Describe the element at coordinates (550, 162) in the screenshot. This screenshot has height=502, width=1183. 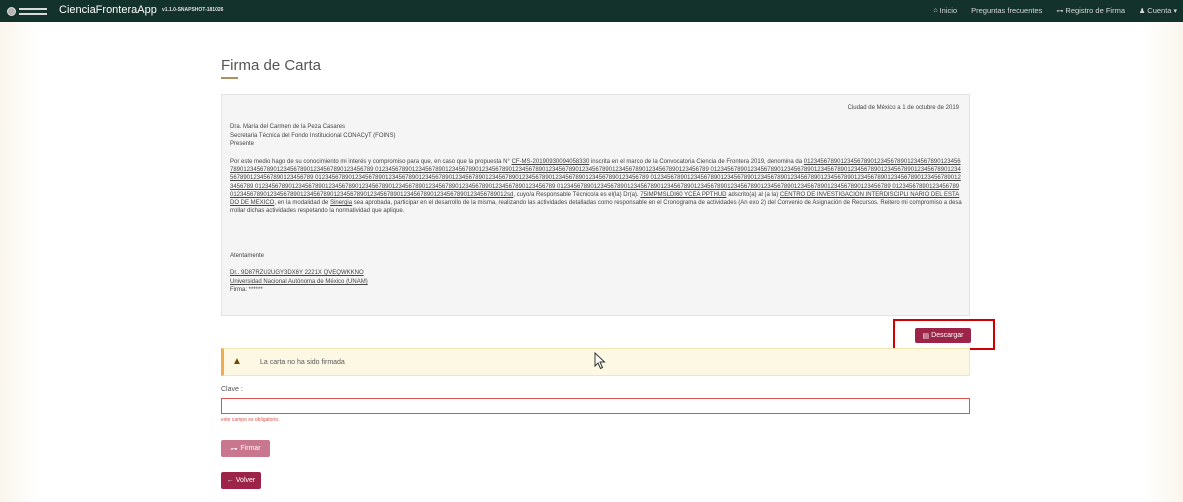
I see `proposal-id: CF-MS-20190930094058330` at that location.